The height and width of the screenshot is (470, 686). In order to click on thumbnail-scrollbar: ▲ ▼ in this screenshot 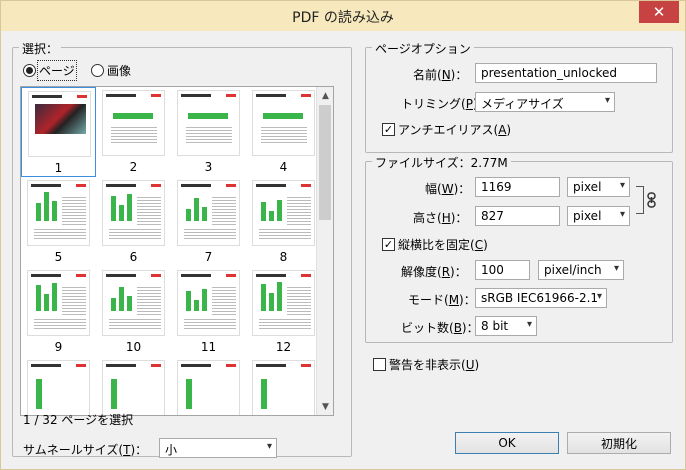, I will do `click(324, 251)`.